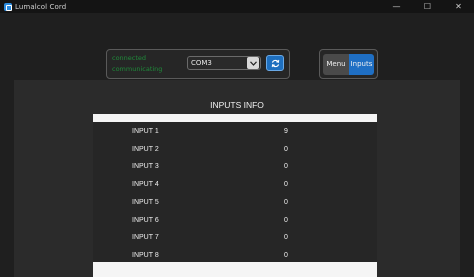  I want to click on refresh-button, so click(275, 63).